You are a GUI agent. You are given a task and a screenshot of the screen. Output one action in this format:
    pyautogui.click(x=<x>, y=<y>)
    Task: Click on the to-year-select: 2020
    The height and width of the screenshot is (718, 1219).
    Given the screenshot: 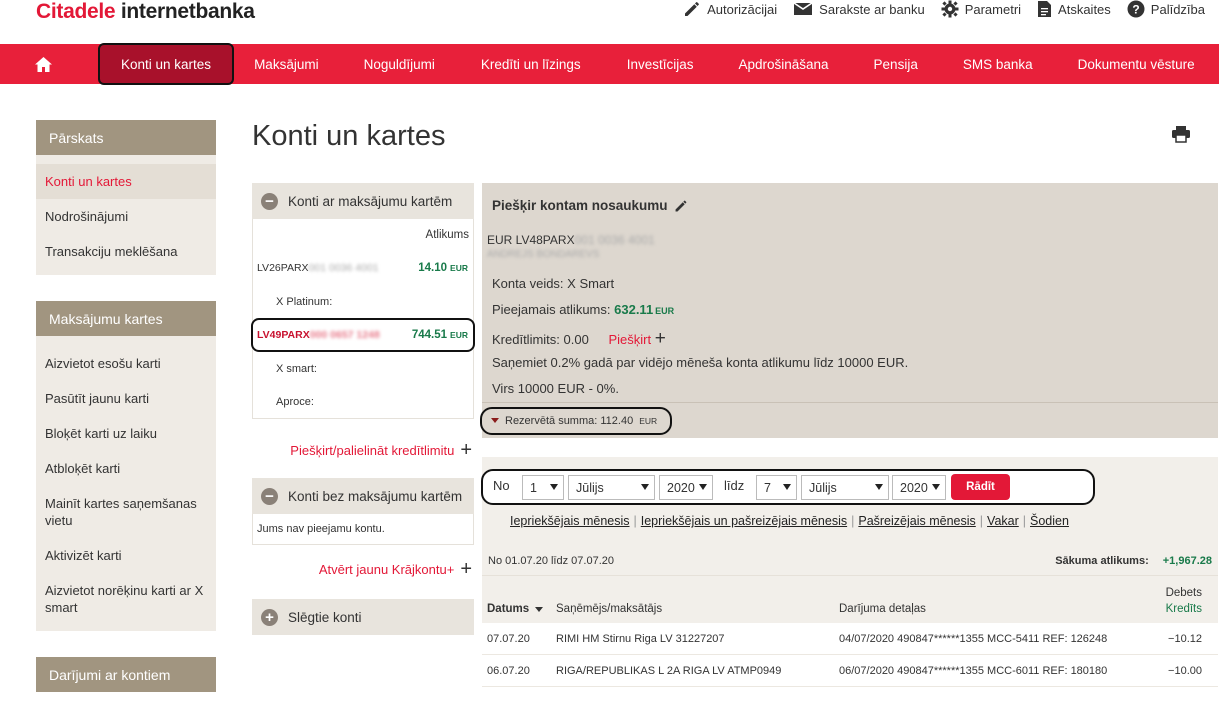 What is the action you would take?
    pyautogui.click(x=919, y=487)
    